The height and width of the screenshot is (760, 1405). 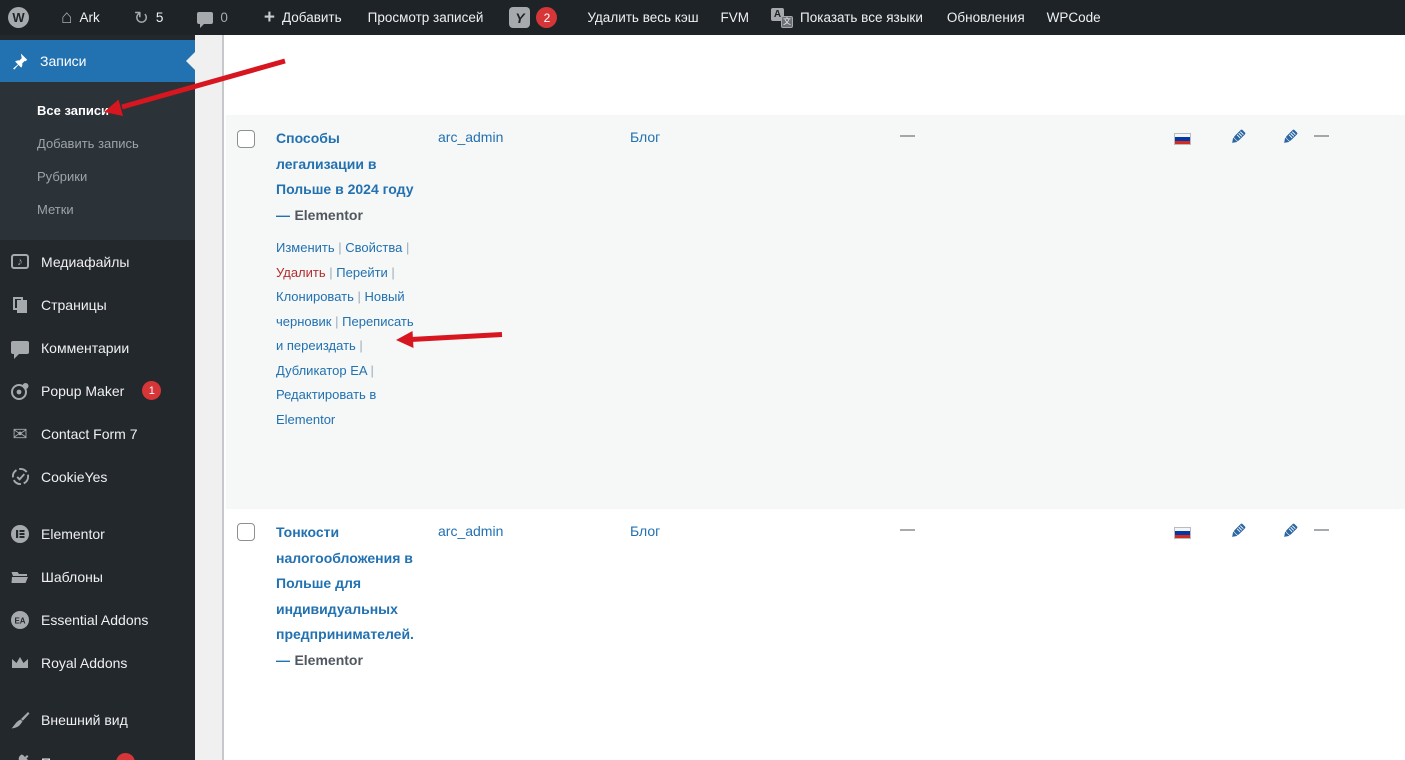 What do you see at coordinates (533, 17) in the screenshot?
I see `yoast-menu: Y 2` at bounding box center [533, 17].